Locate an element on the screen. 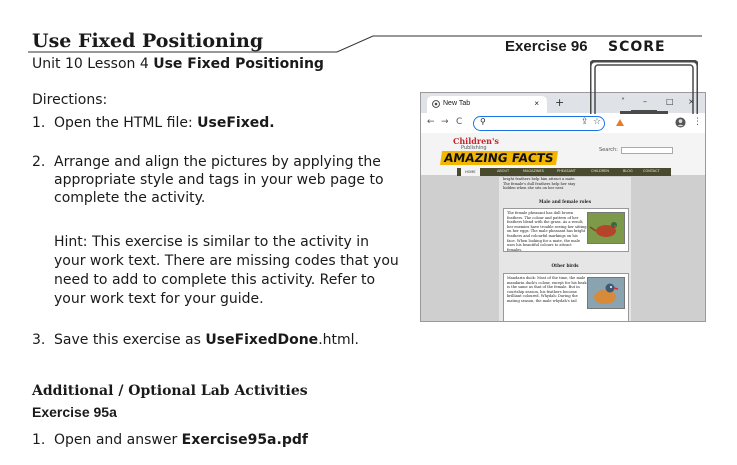  lesson-unit: Unit 10 Lesson 4 is located at coordinates (90, 64).